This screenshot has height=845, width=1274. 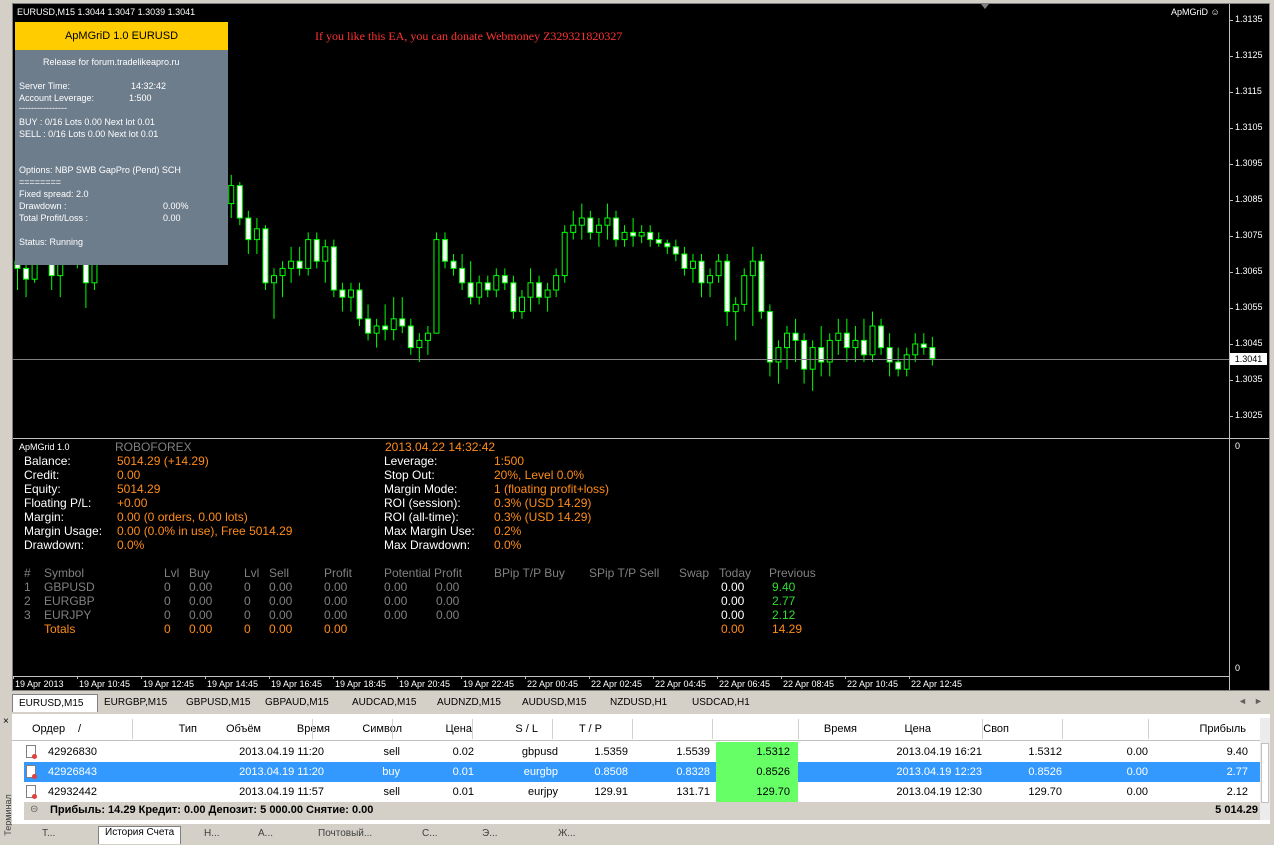 What do you see at coordinates (939, 752) in the screenshot?
I see `trade-cell-close-time: 2013.04.19 16:21` at bounding box center [939, 752].